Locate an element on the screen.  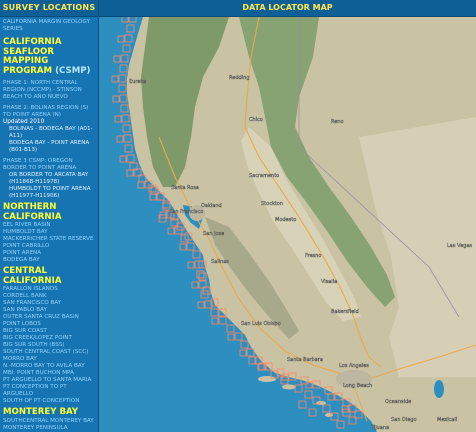
map-city-label: Santa Rosa is located at coordinates (185, 188).